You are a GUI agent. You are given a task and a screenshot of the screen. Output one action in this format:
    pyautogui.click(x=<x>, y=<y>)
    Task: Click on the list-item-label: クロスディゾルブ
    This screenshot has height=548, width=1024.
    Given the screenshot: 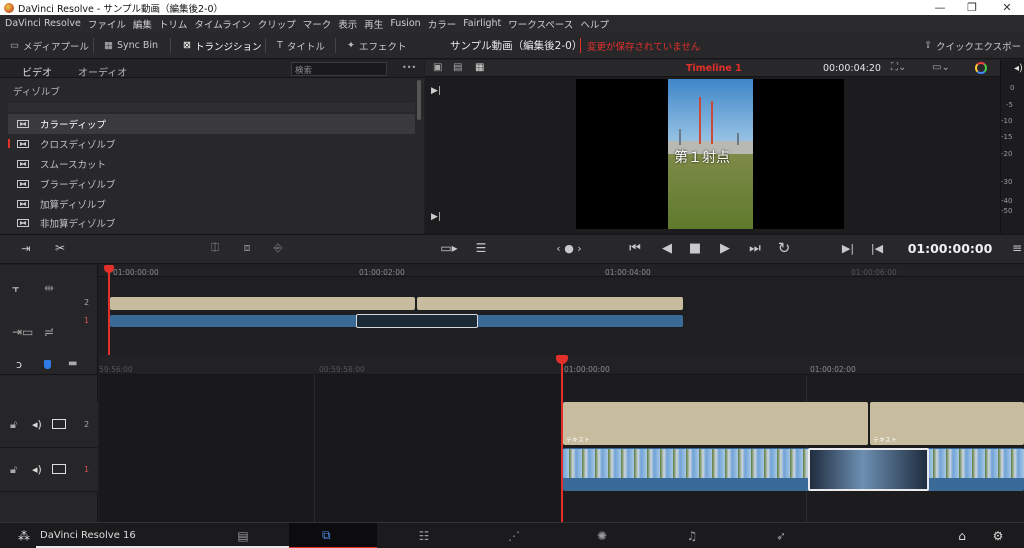 What is the action you would take?
    pyautogui.click(x=78, y=145)
    